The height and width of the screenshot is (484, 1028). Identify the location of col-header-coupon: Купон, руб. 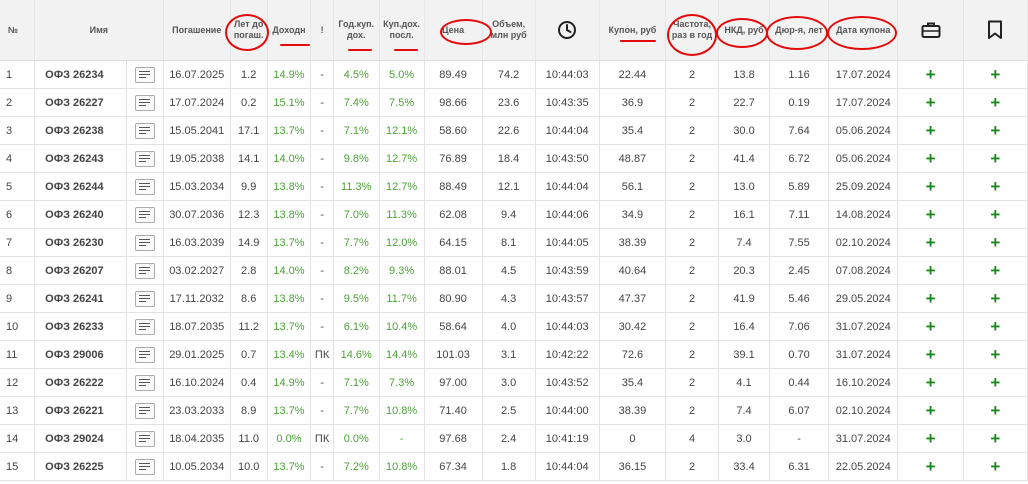
(633, 30).